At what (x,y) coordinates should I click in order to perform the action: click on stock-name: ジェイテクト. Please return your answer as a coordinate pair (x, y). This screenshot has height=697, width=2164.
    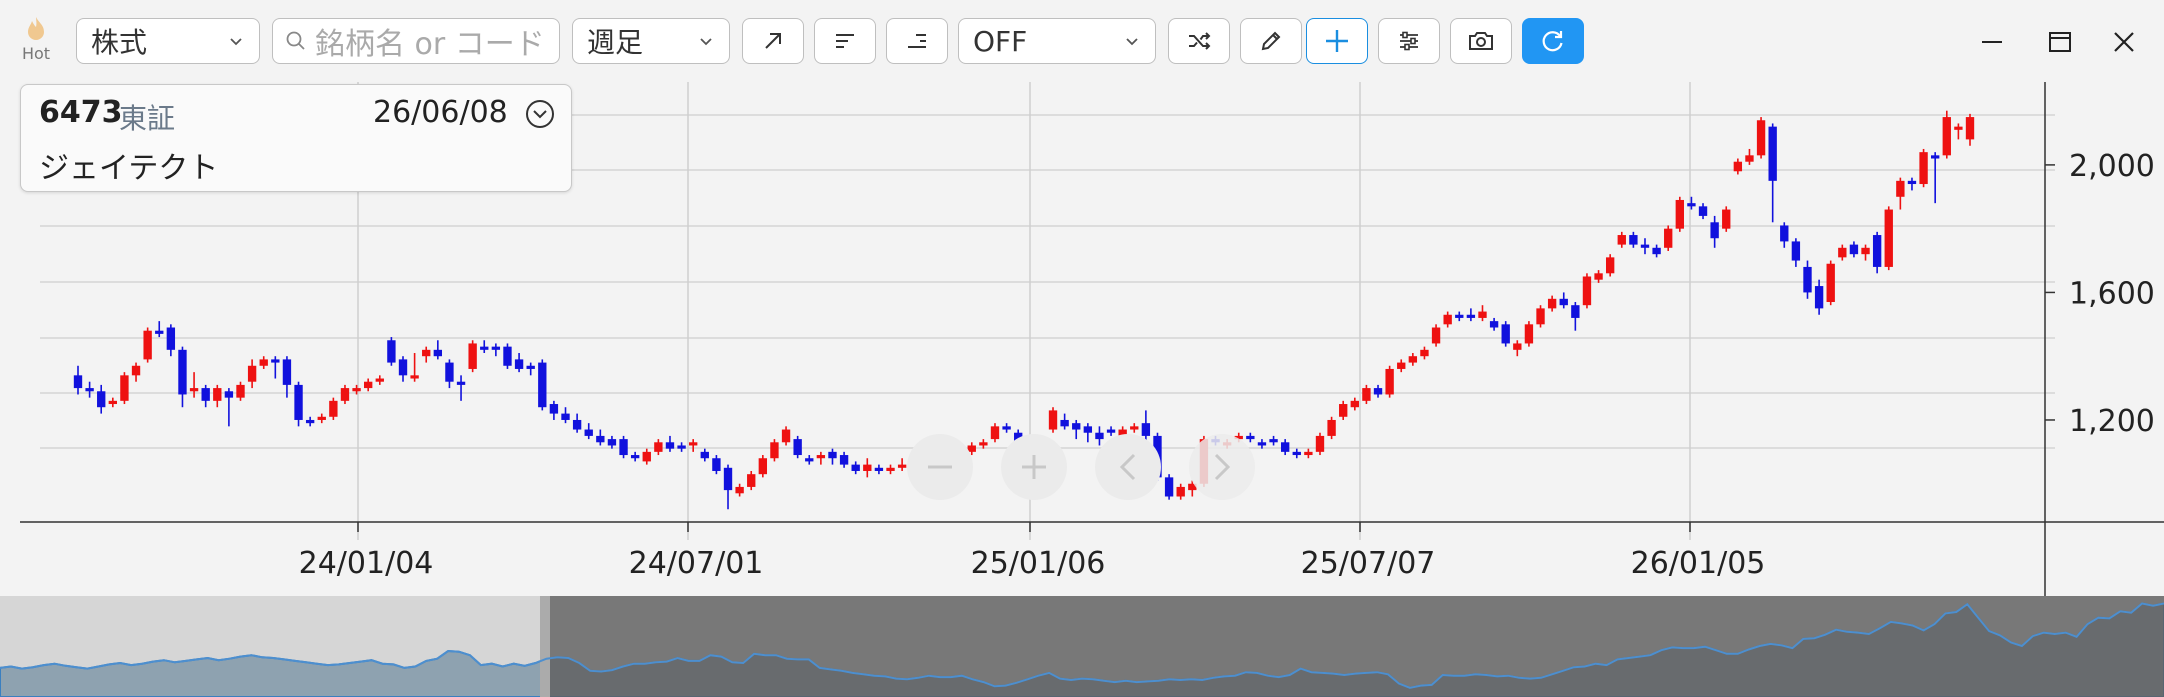
    Looking at the image, I should click on (129, 168).